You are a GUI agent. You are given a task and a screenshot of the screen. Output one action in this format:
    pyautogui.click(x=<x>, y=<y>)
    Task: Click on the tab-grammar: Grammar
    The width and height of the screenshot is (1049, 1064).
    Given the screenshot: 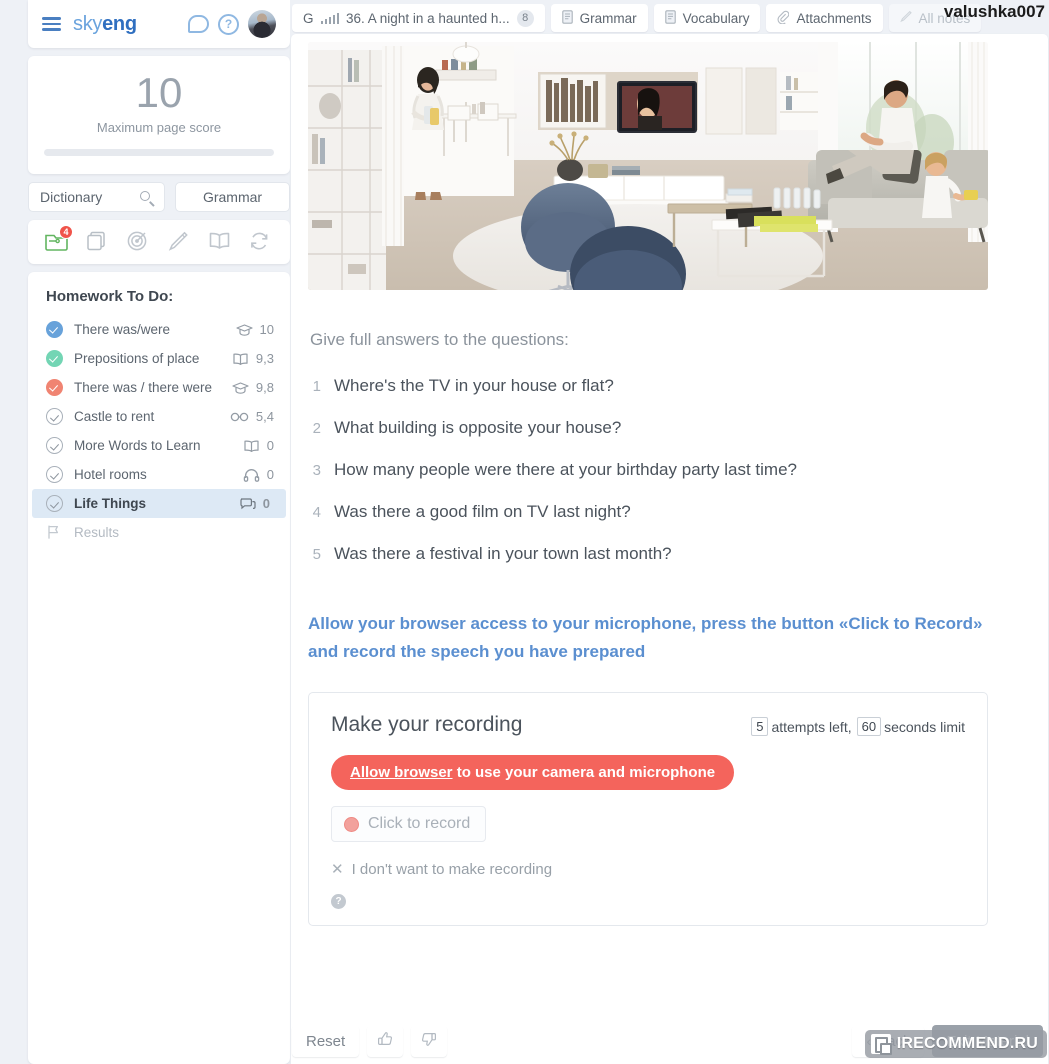 What is the action you would take?
    pyautogui.click(x=599, y=18)
    